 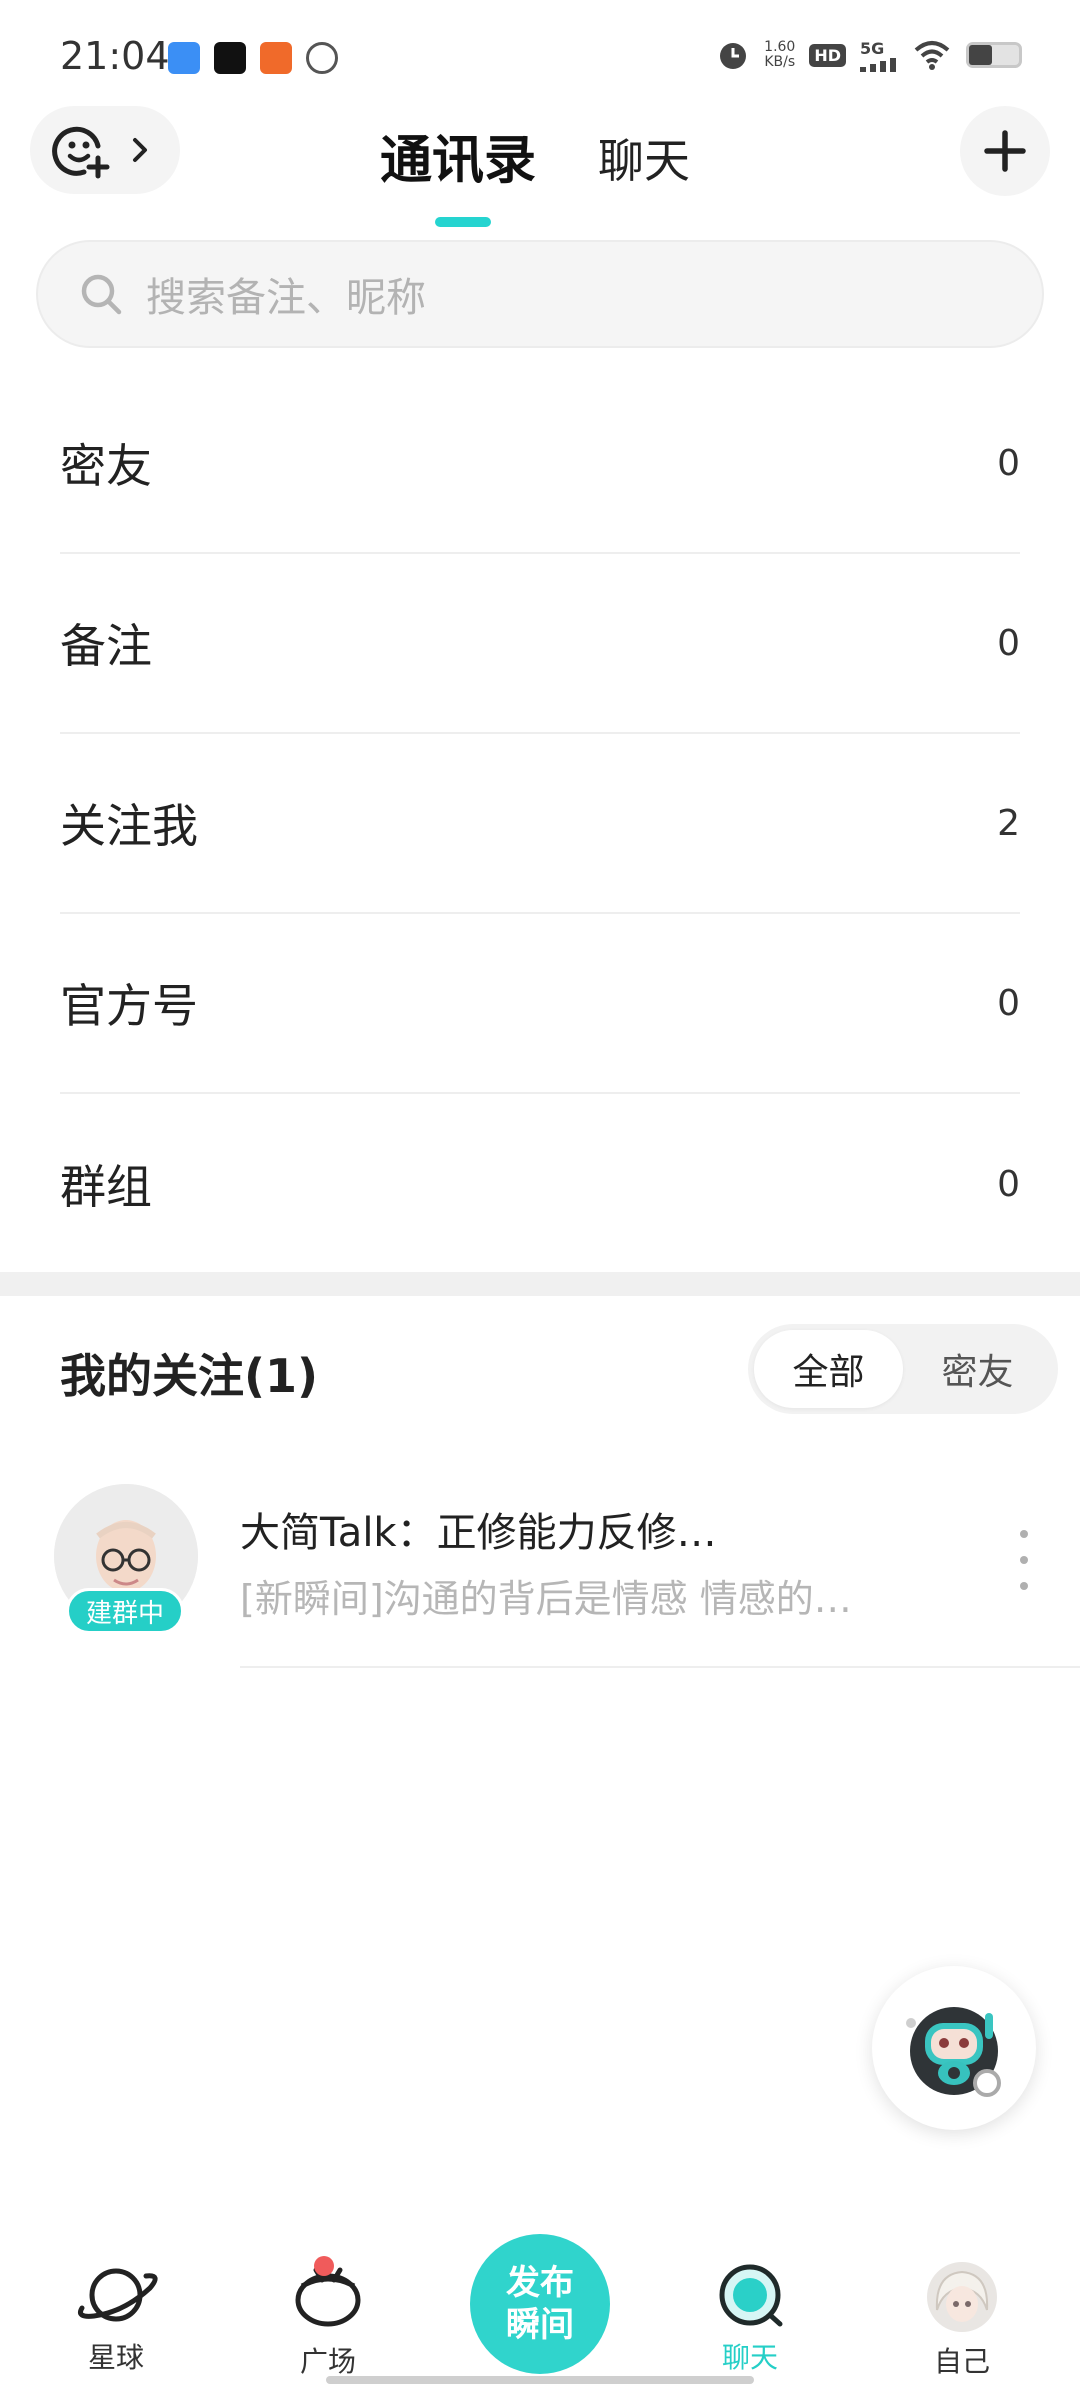 I want to click on nav-square: 广场, so click(x=328, y=2318).